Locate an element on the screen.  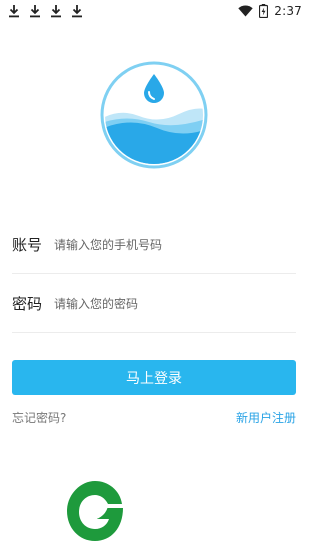
password-row: 密码 is located at coordinates (154, 304).